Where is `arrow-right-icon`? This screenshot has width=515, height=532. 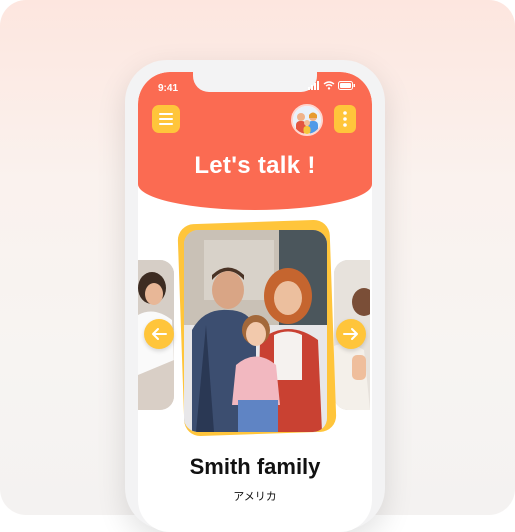 arrow-right-icon is located at coordinates (350, 334).